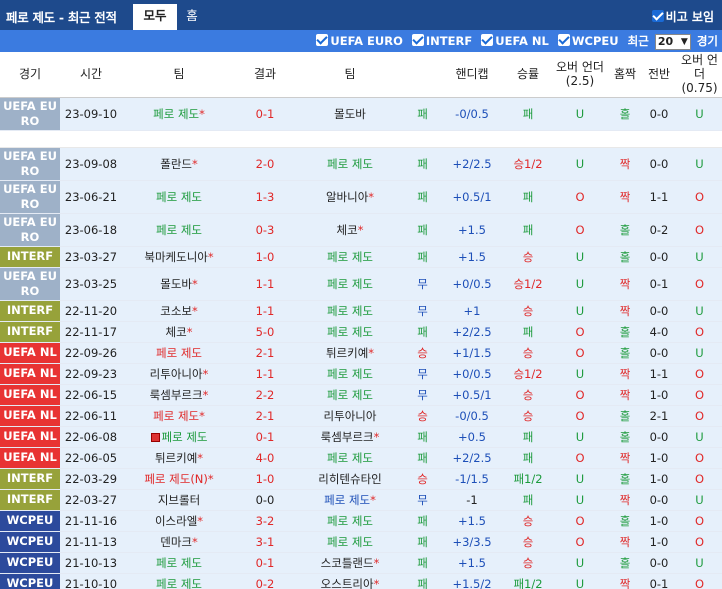 This screenshot has width=722, height=589. Describe the element at coordinates (659, 114) in the screenshot. I see `first-half-score: 0-0` at that location.